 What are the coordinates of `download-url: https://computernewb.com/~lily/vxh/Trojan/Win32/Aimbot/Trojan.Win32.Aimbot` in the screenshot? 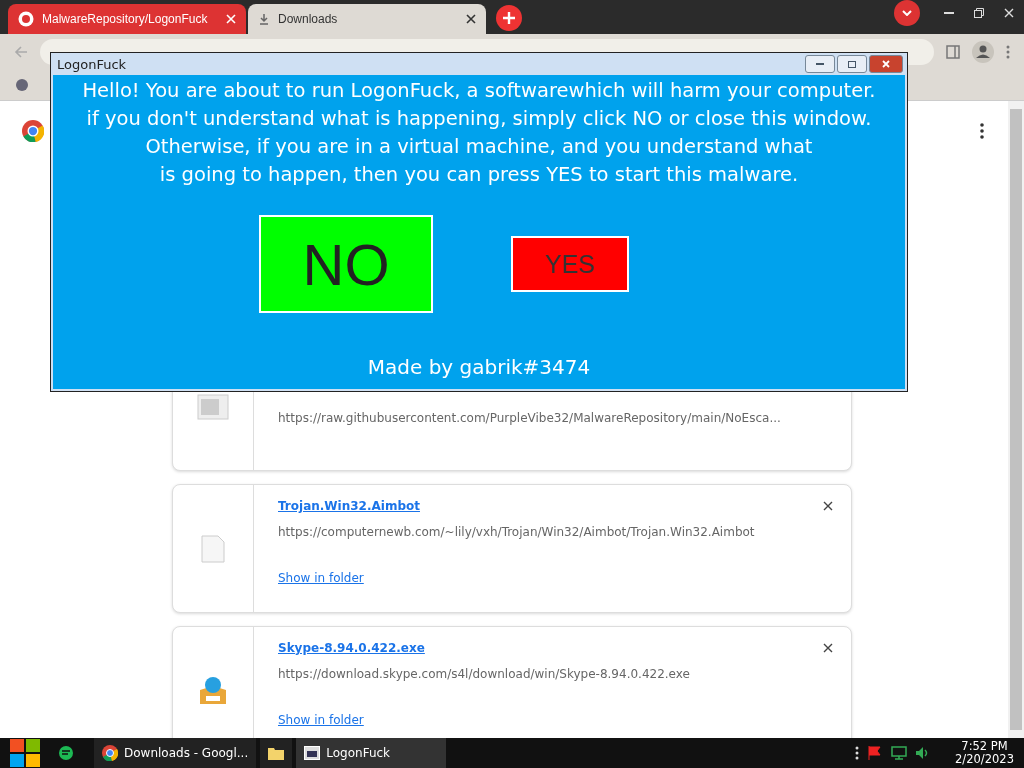 It's located at (517, 532).